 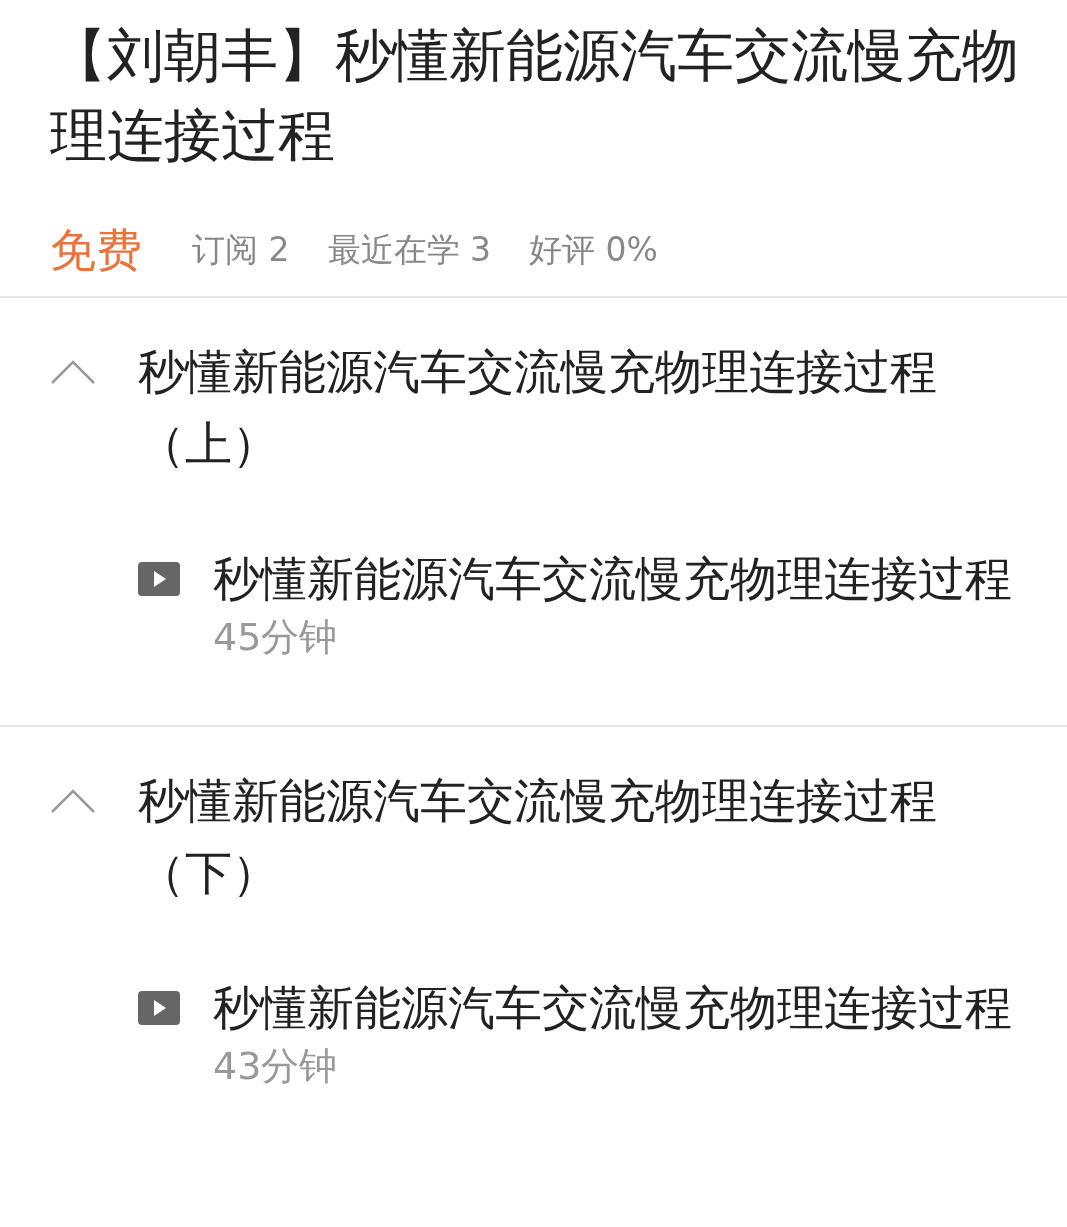 I want to click on stat-text: 好评 0%, so click(x=593, y=250).